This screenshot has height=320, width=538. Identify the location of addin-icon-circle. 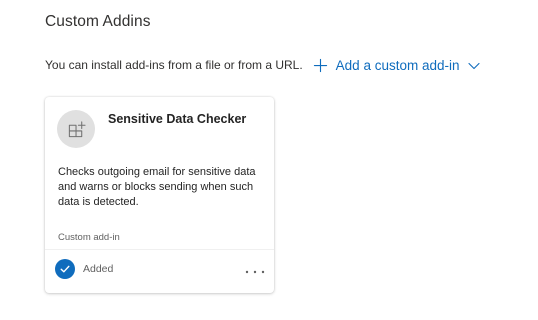
(76, 129).